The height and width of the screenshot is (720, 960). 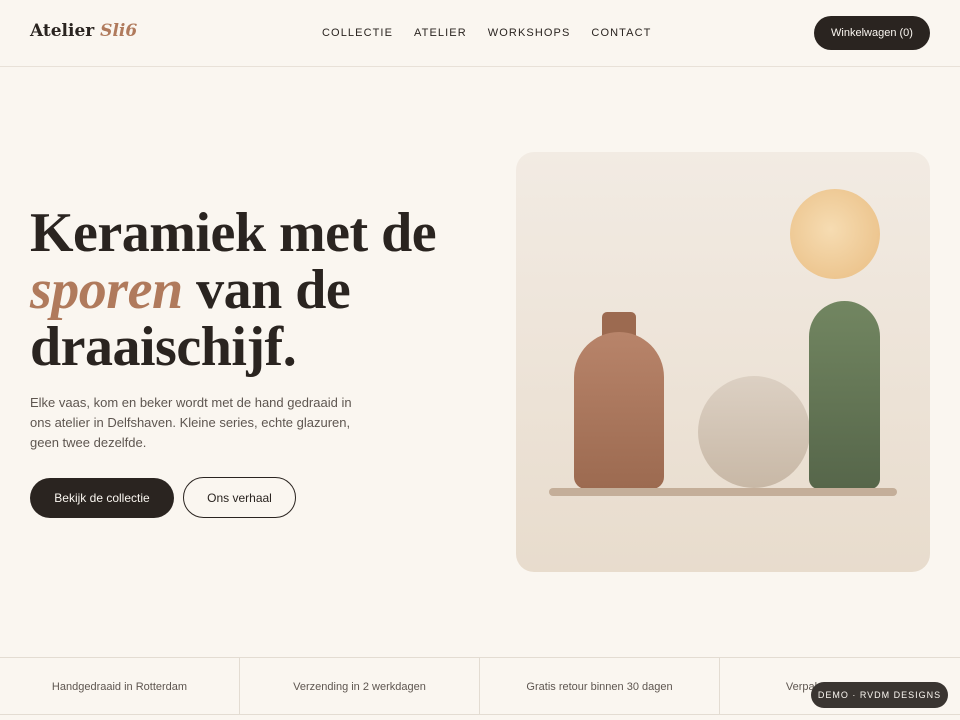 I want to click on brand-logo: Atelier Sli6, so click(x=83, y=31).